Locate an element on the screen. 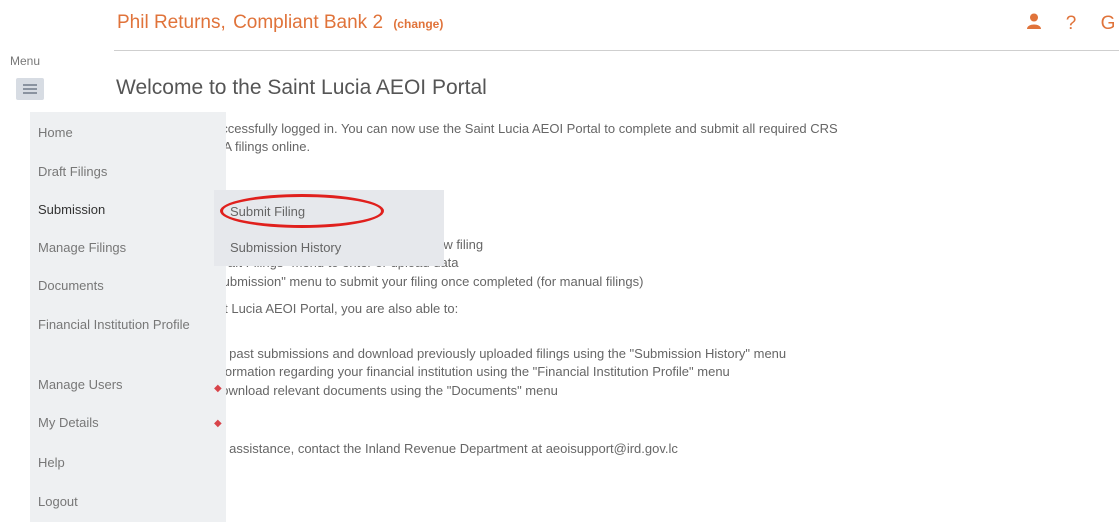  sidebar-item-my-details: My Details is located at coordinates (68, 422).